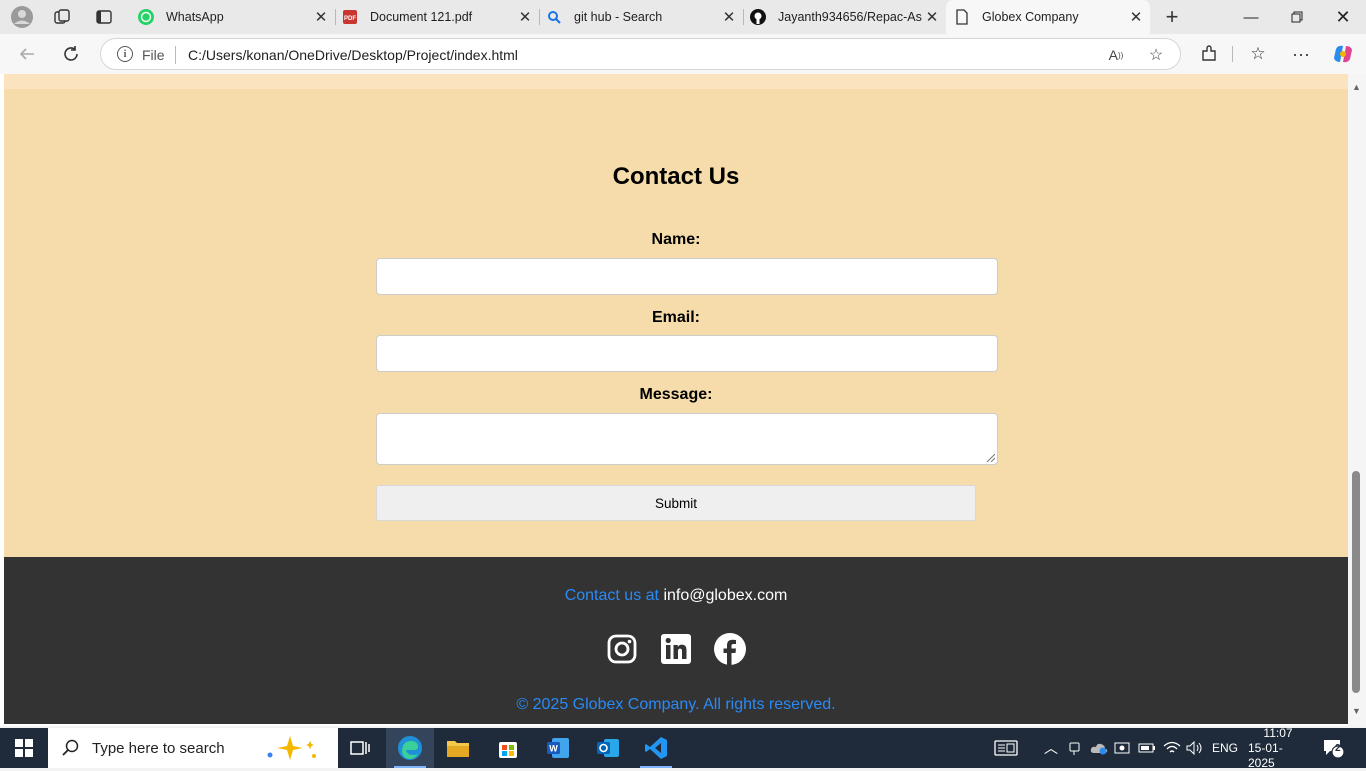 The width and height of the screenshot is (1366, 771). I want to click on extensions-icon, so click(1209, 54).